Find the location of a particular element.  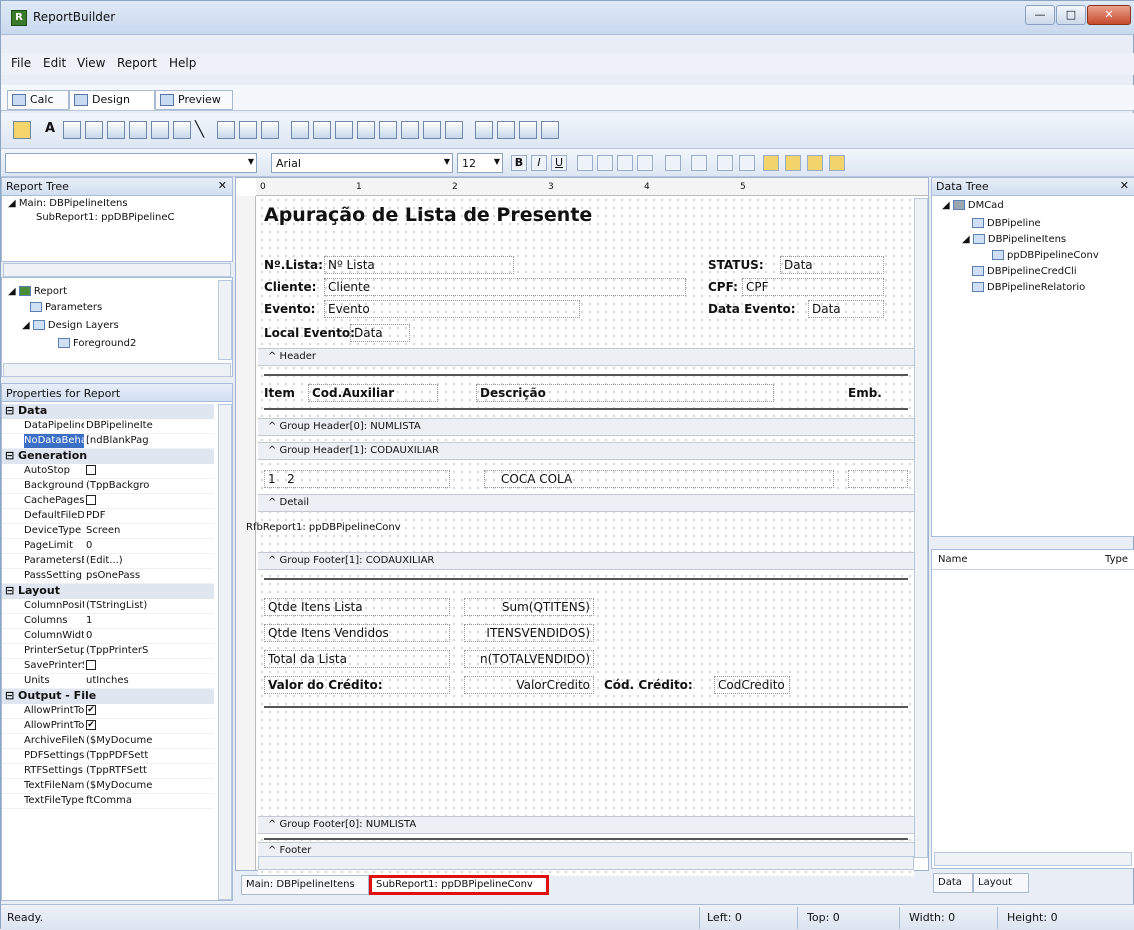

column-descricao: Descrição is located at coordinates (625, 393).